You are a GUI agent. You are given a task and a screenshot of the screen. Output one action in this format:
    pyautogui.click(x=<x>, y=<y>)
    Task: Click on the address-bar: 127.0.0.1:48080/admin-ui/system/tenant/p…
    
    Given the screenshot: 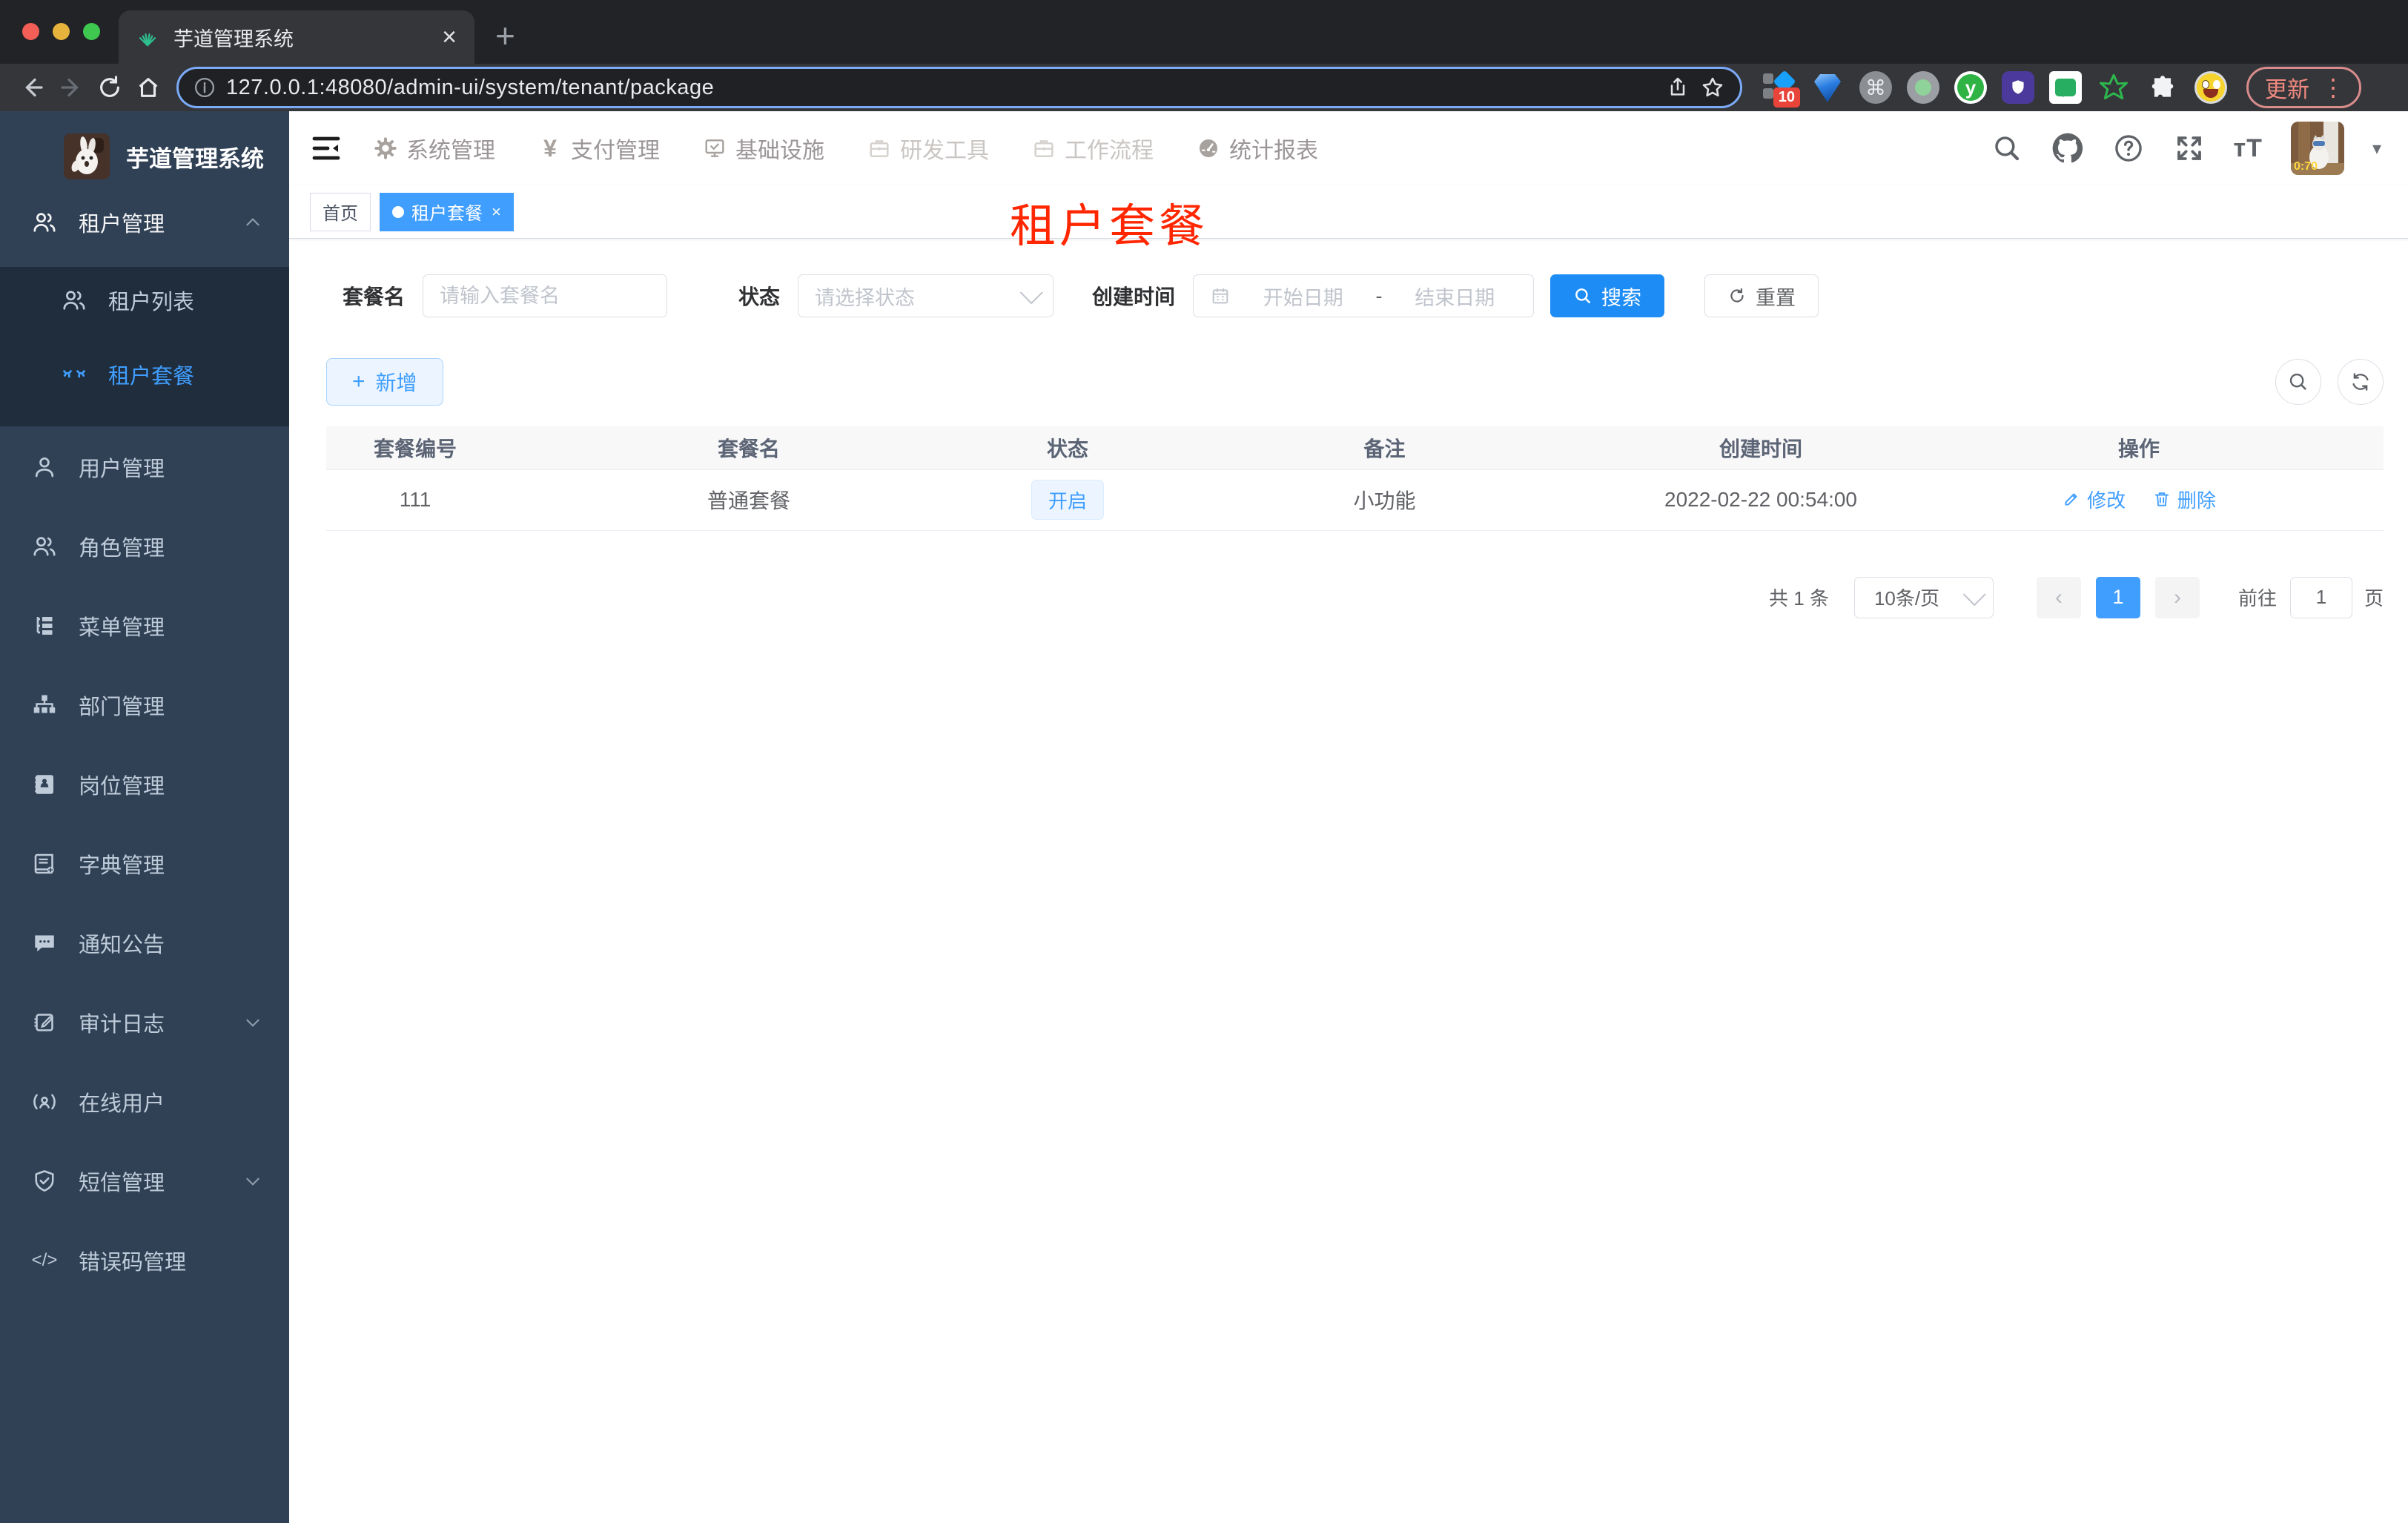 What is the action you would take?
    pyautogui.click(x=959, y=88)
    